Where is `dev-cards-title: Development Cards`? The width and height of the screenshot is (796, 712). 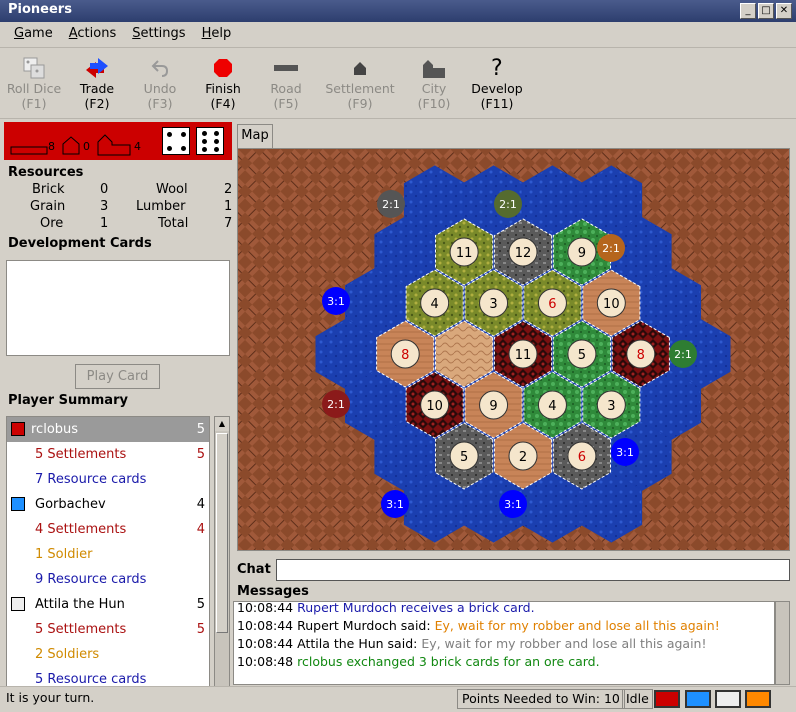 dev-cards-title: Development Cards is located at coordinates (80, 243).